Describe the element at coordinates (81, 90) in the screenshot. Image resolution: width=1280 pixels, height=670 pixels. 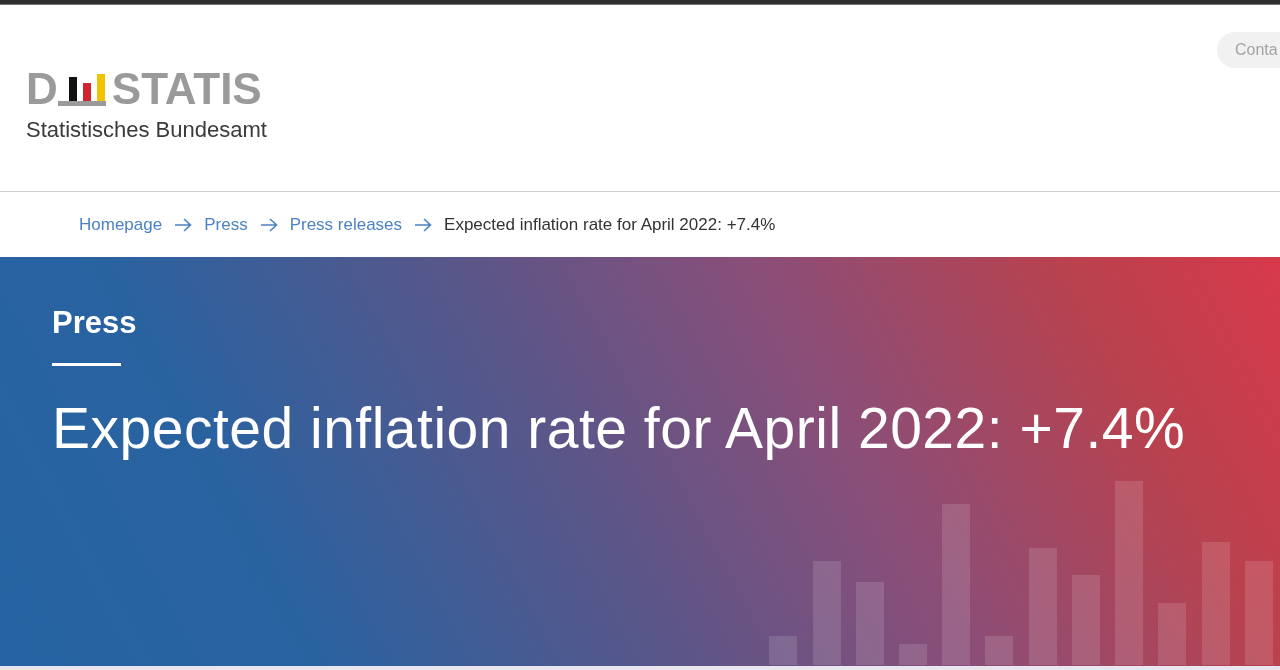
I see `flag-bars-icon` at that location.